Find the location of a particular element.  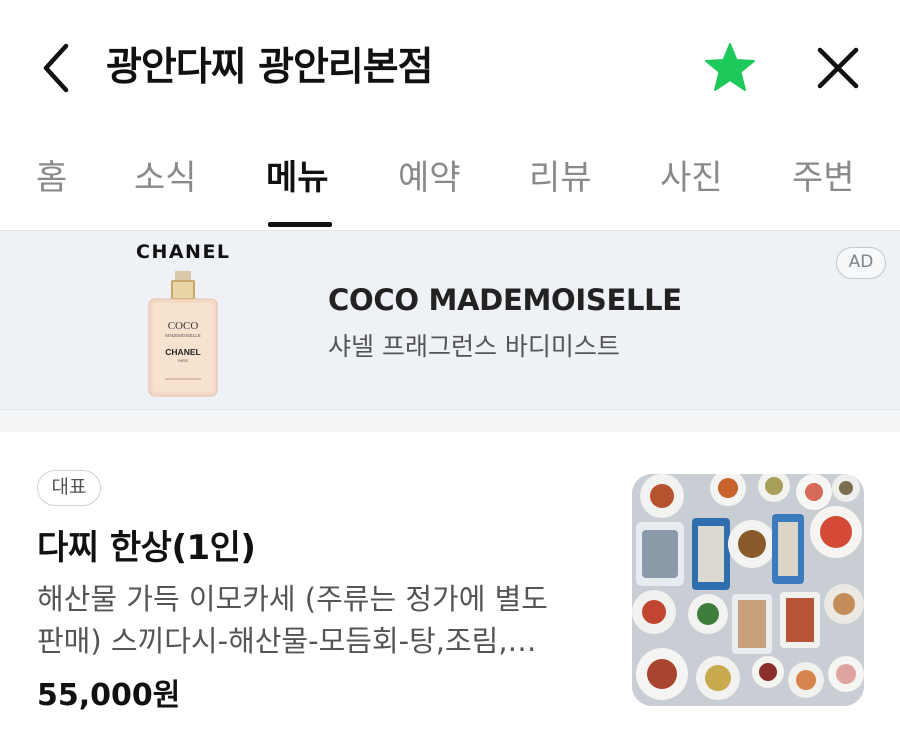

menu-item-photo is located at coordinates (748, 590).